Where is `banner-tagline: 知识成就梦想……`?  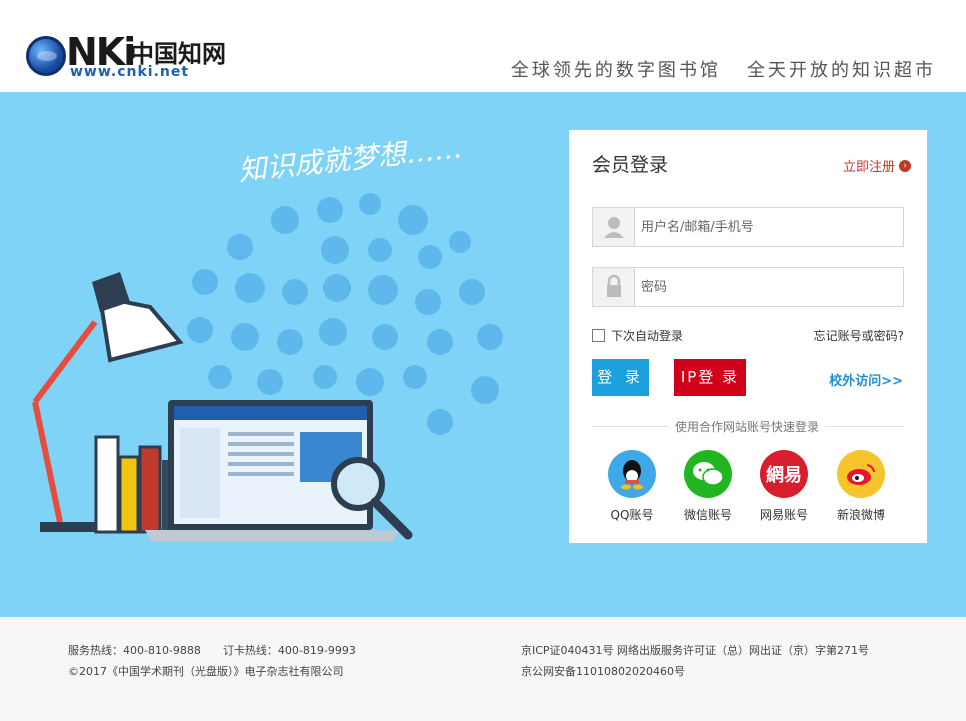 banner-tagline: 知识成就梦想…… is located at coordinates (350, 159).